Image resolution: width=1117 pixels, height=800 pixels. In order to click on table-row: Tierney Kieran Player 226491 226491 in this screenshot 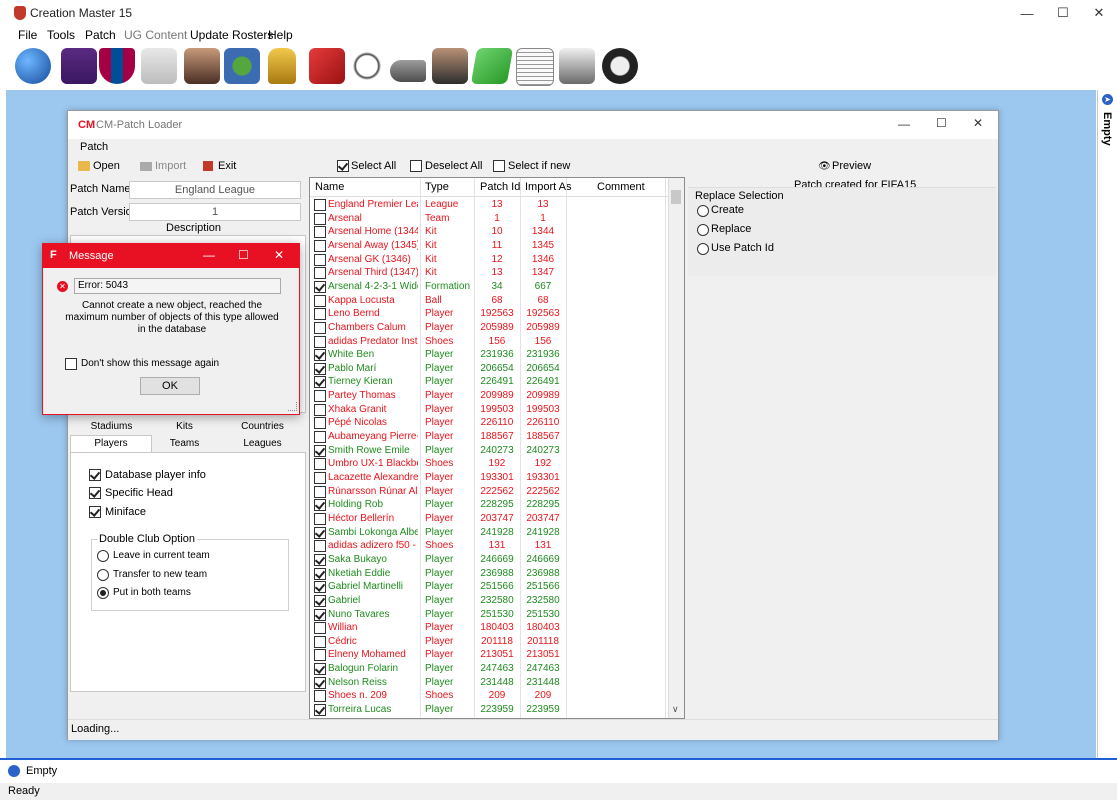, I will do `click(490, 382)`.